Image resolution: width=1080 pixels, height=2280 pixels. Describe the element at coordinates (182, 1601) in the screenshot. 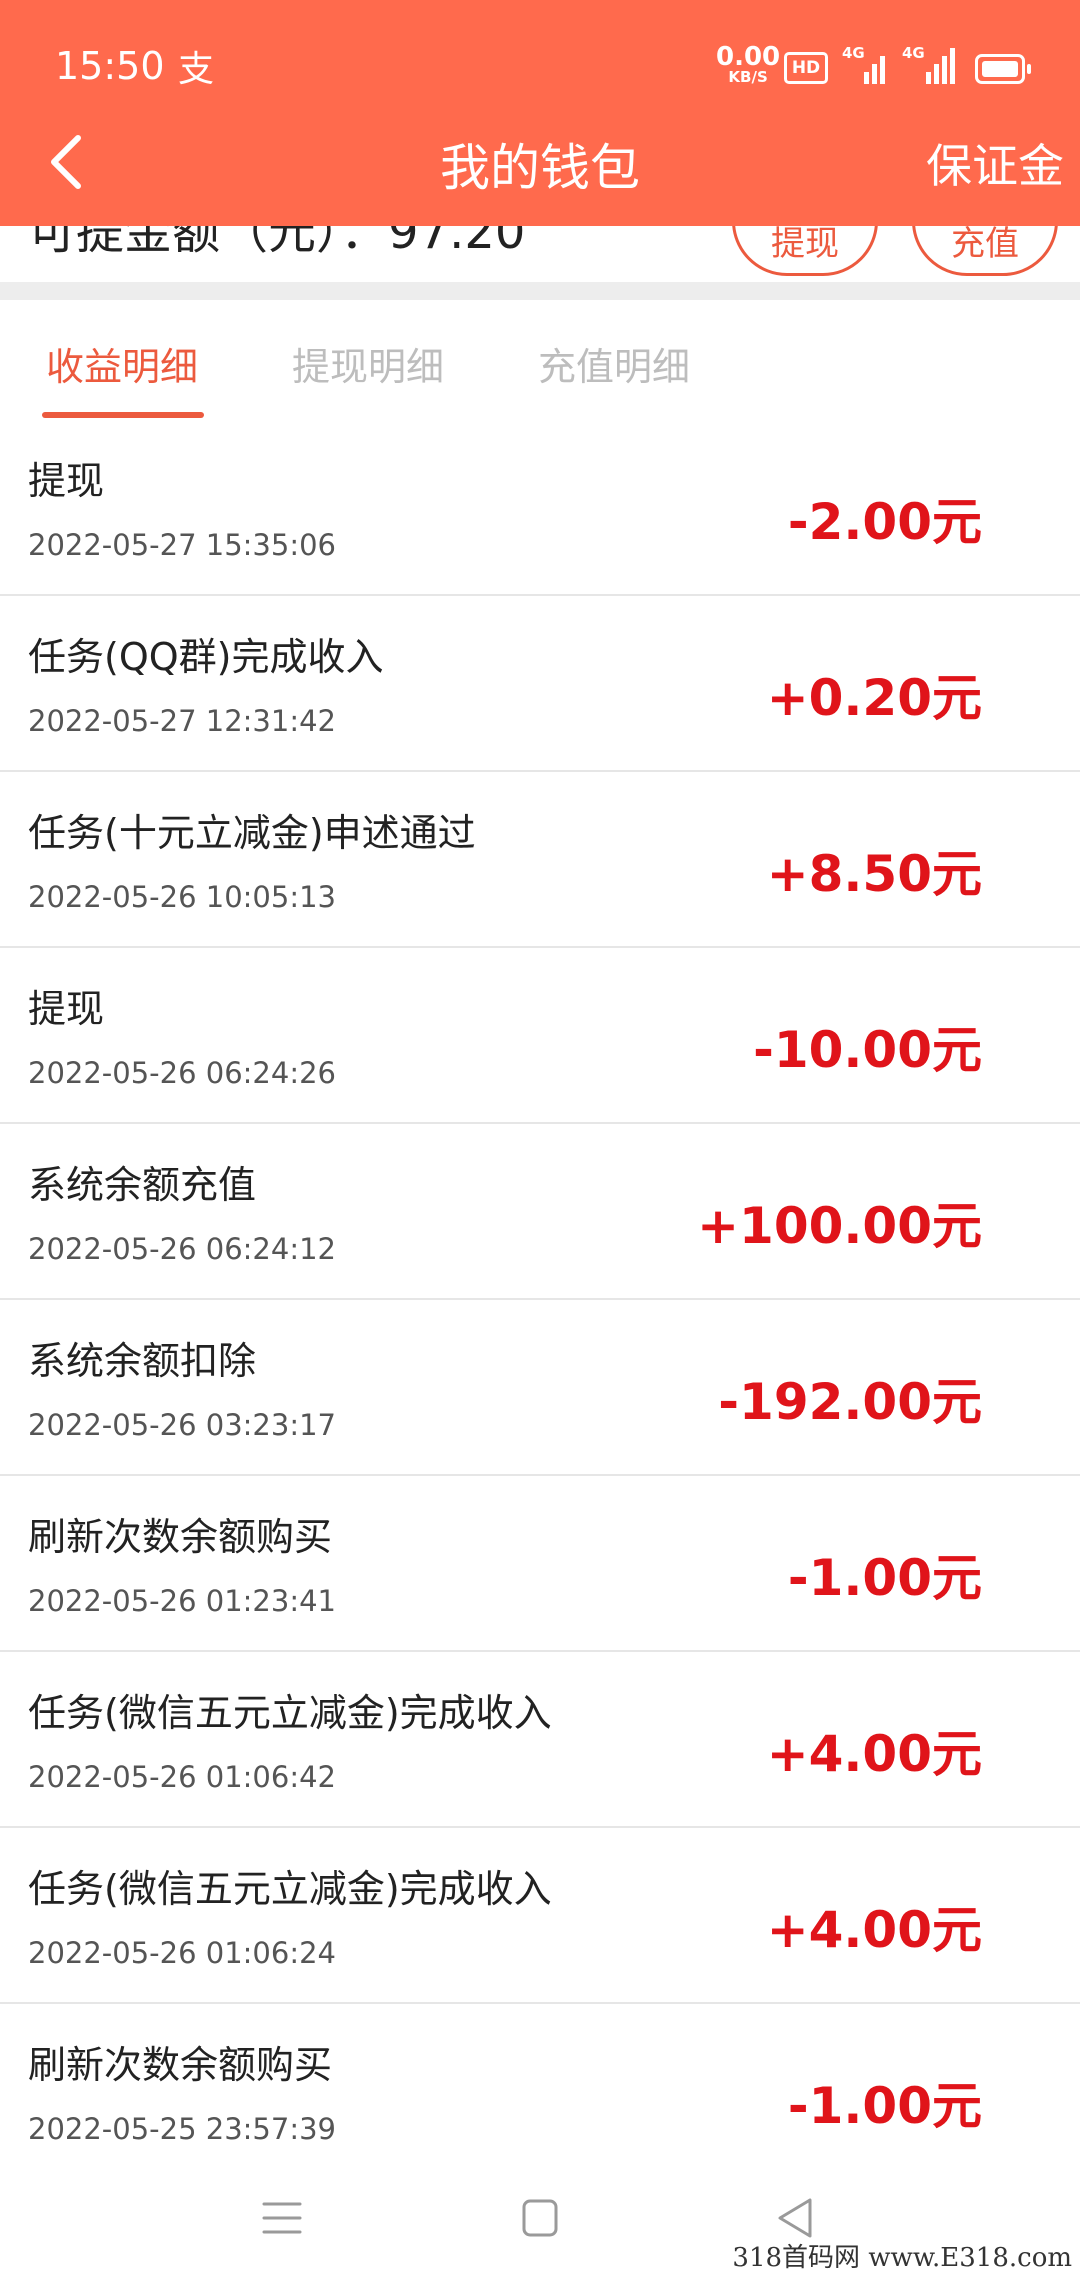

I see `record-time: 2022-05-26 01:23:41` at that location.